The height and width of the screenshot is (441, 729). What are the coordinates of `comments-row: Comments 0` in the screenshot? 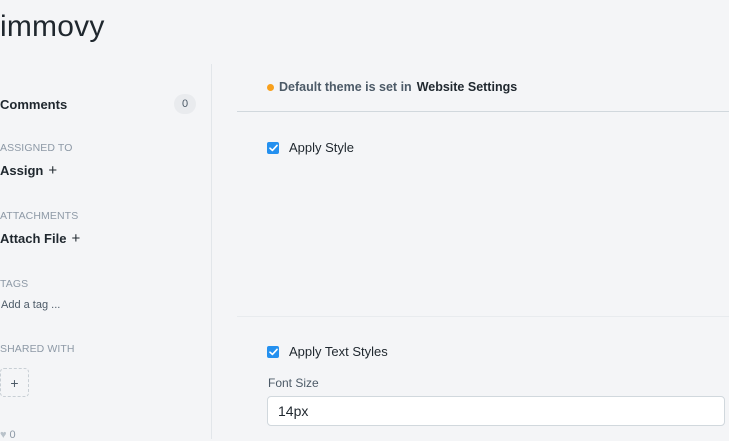 It's located at (98, 104).